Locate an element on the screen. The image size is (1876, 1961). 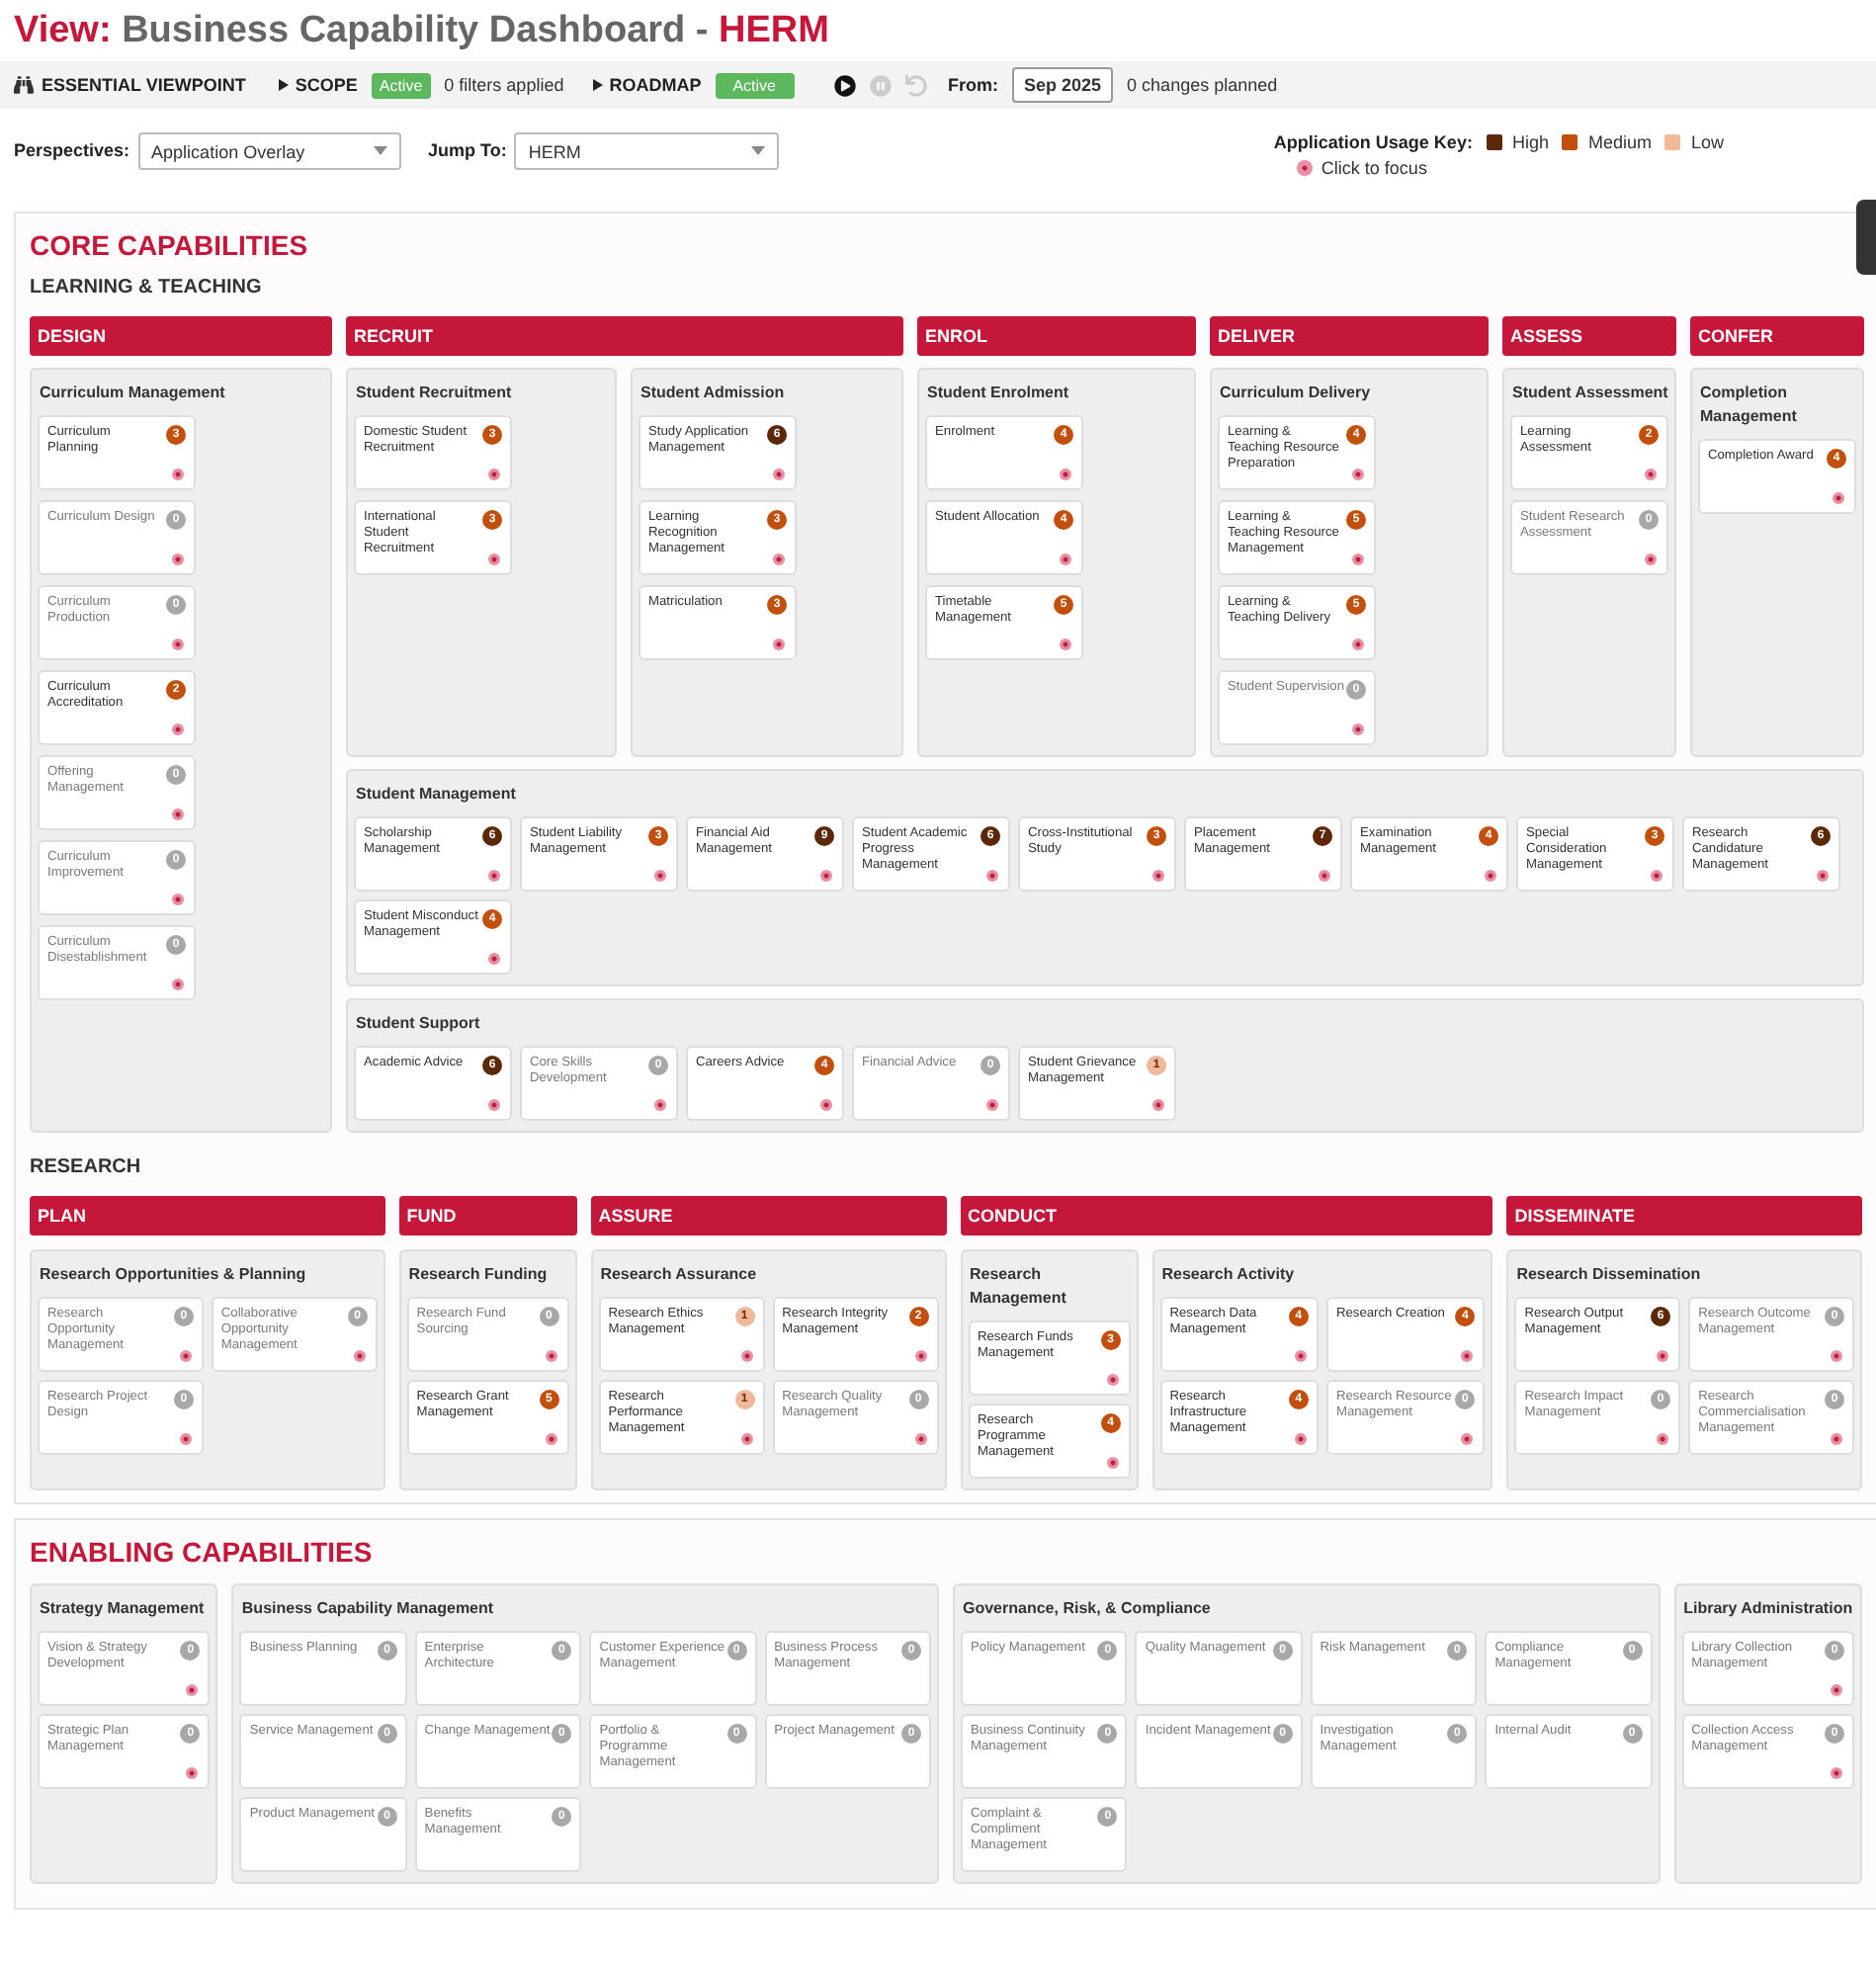
stage-header: ASSESS is located at coordinates (1589, 336).